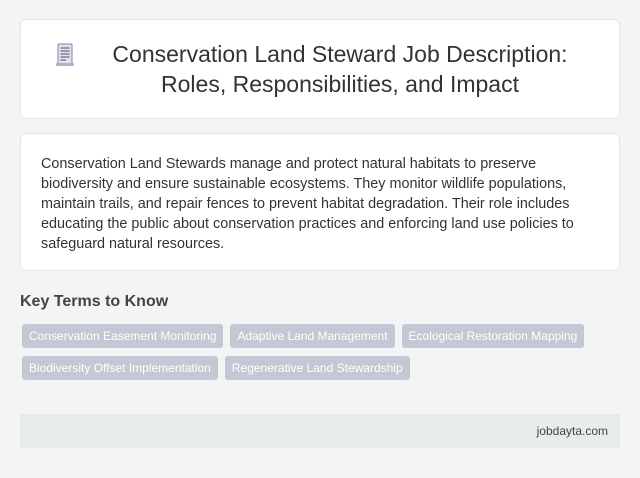 The height and width of the screenshot is (478, 640). Describe the element at coordinates (572, 431) in the screenshot. I see `footer-site-link: jobdayta.com` at that location.